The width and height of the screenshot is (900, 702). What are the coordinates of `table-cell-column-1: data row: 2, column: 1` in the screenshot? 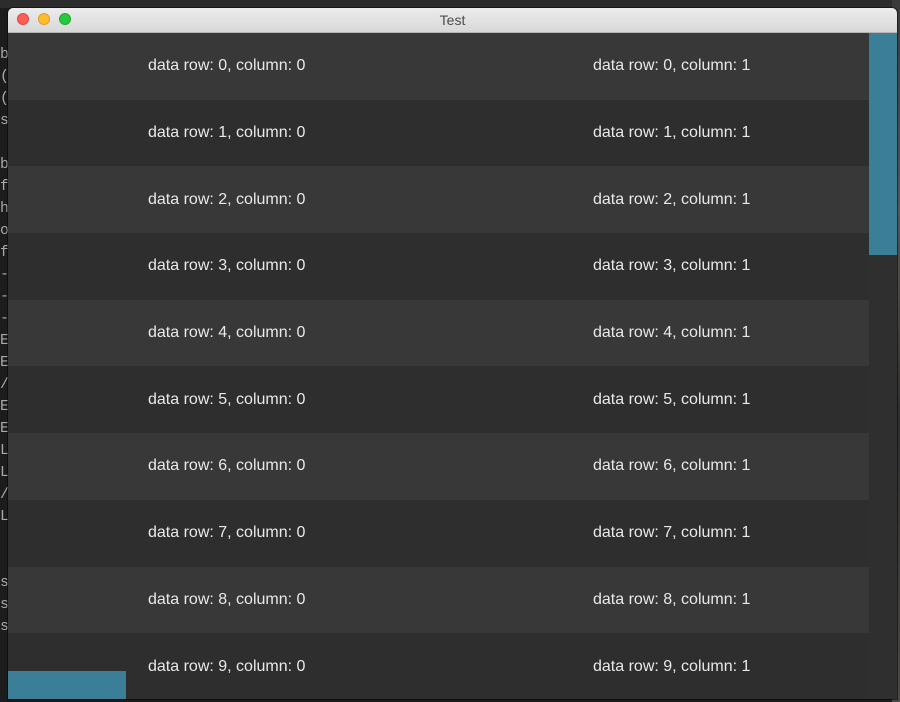 It's located at (601, 200).